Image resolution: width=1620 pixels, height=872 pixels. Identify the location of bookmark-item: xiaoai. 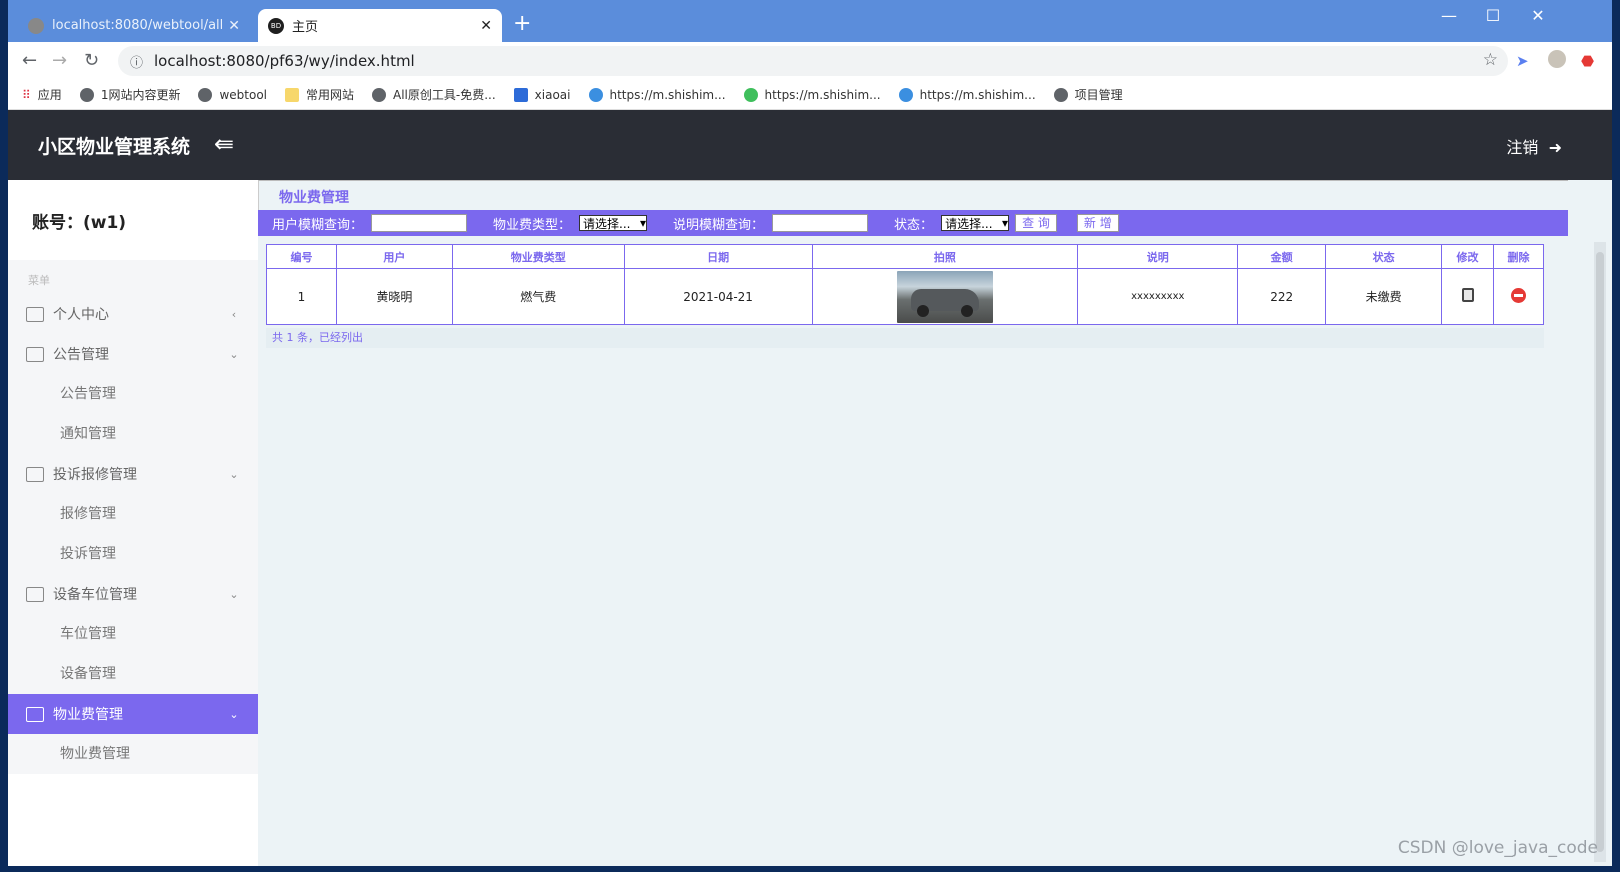
(542, 94).